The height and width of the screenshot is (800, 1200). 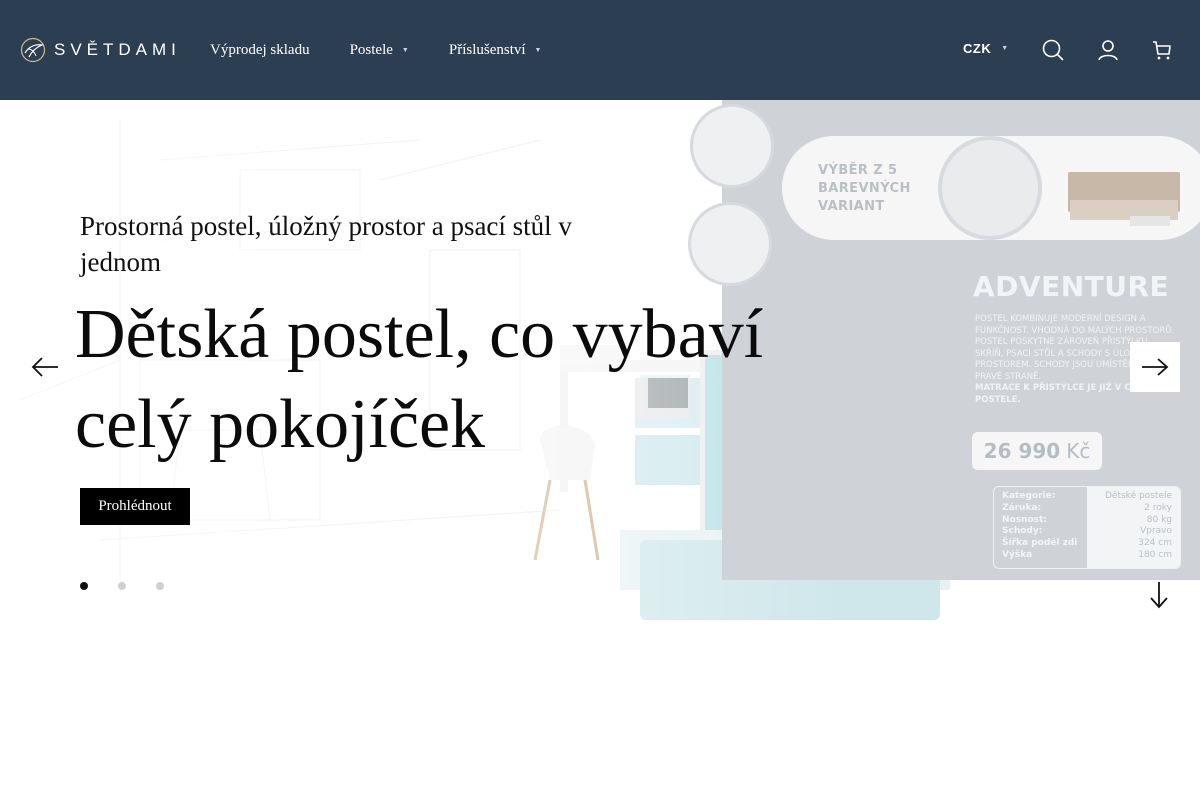 I want to click on logo: SVĚTDAMI, so click(x=100, y=50).